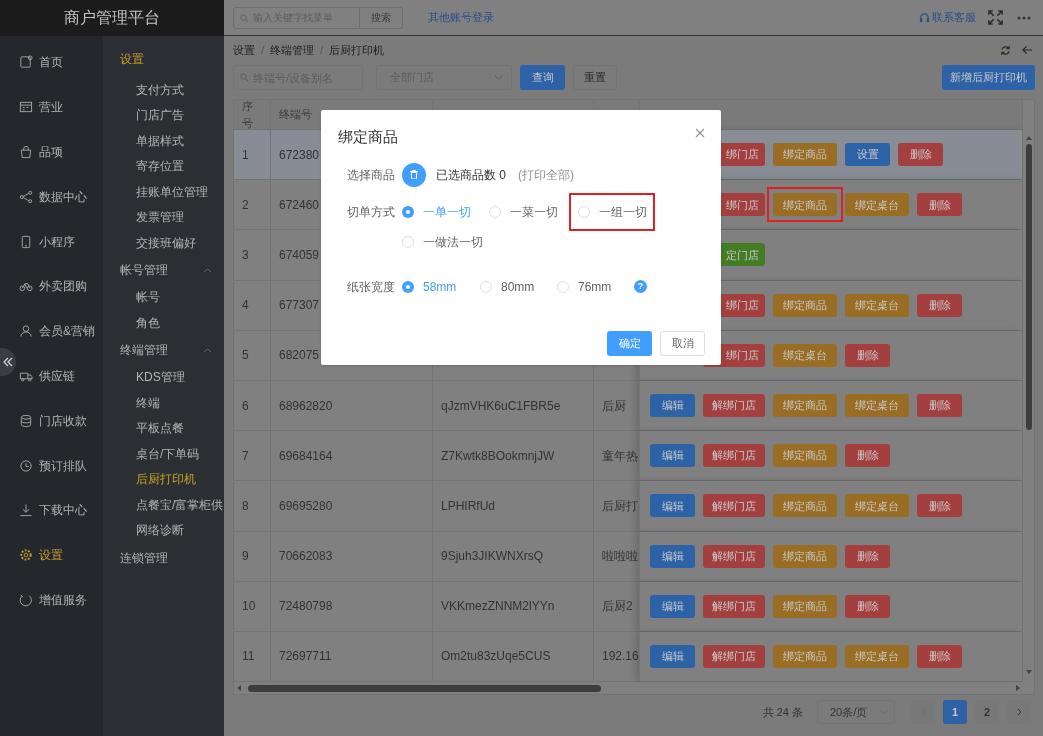 This screenshot has height=736, width=1043. What do you see at coordinates (546, 175) in the screenshot?
I see `print-all-note: (打印全部)` at bounding box center [546, 175].